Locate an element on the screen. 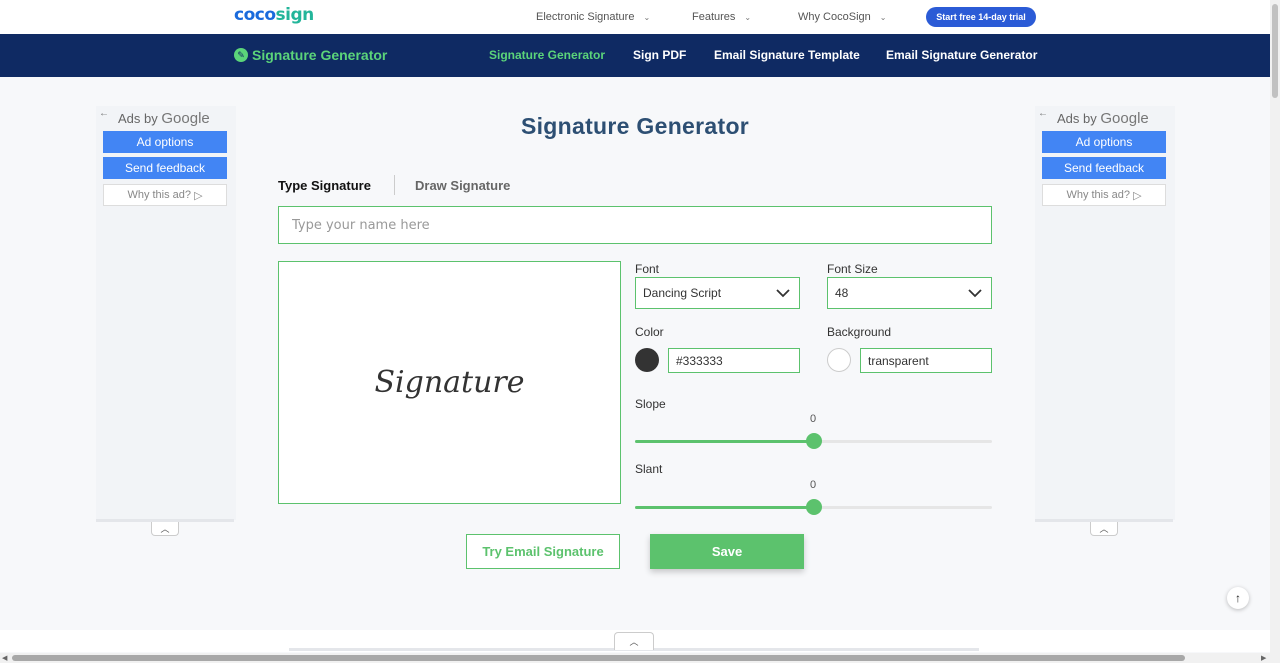 The height and width of the screenshot is (663, 1280). vertical-scrollbar is located at coordinates (1275, 331).